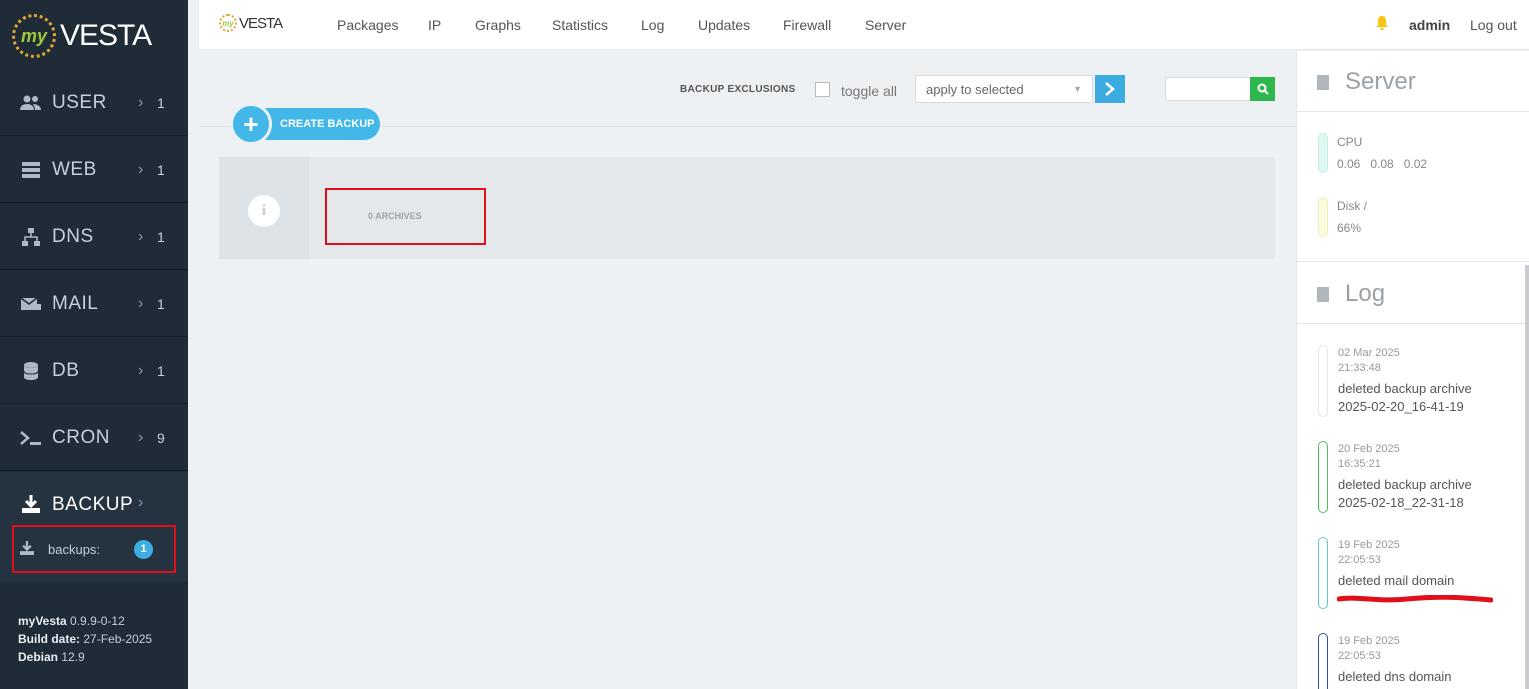 This screenshot has width=1529, height=689. What do you see at coordinates (975, 89) in the screenshot?
I see `bulk-action-value: apply to selected` at bounding box center [975, 89].